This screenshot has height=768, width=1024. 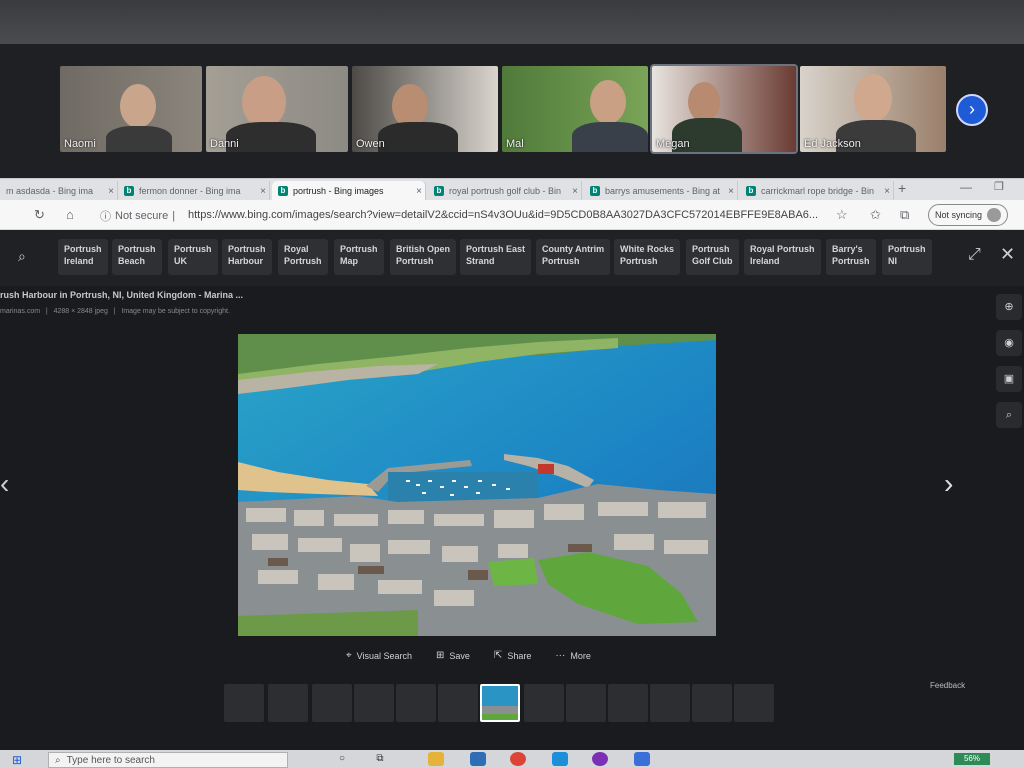 What do you see at coordinates (1009, 379) in the screenshot?
I see `image-icon: ▣` at bounding box center [1009, 379].